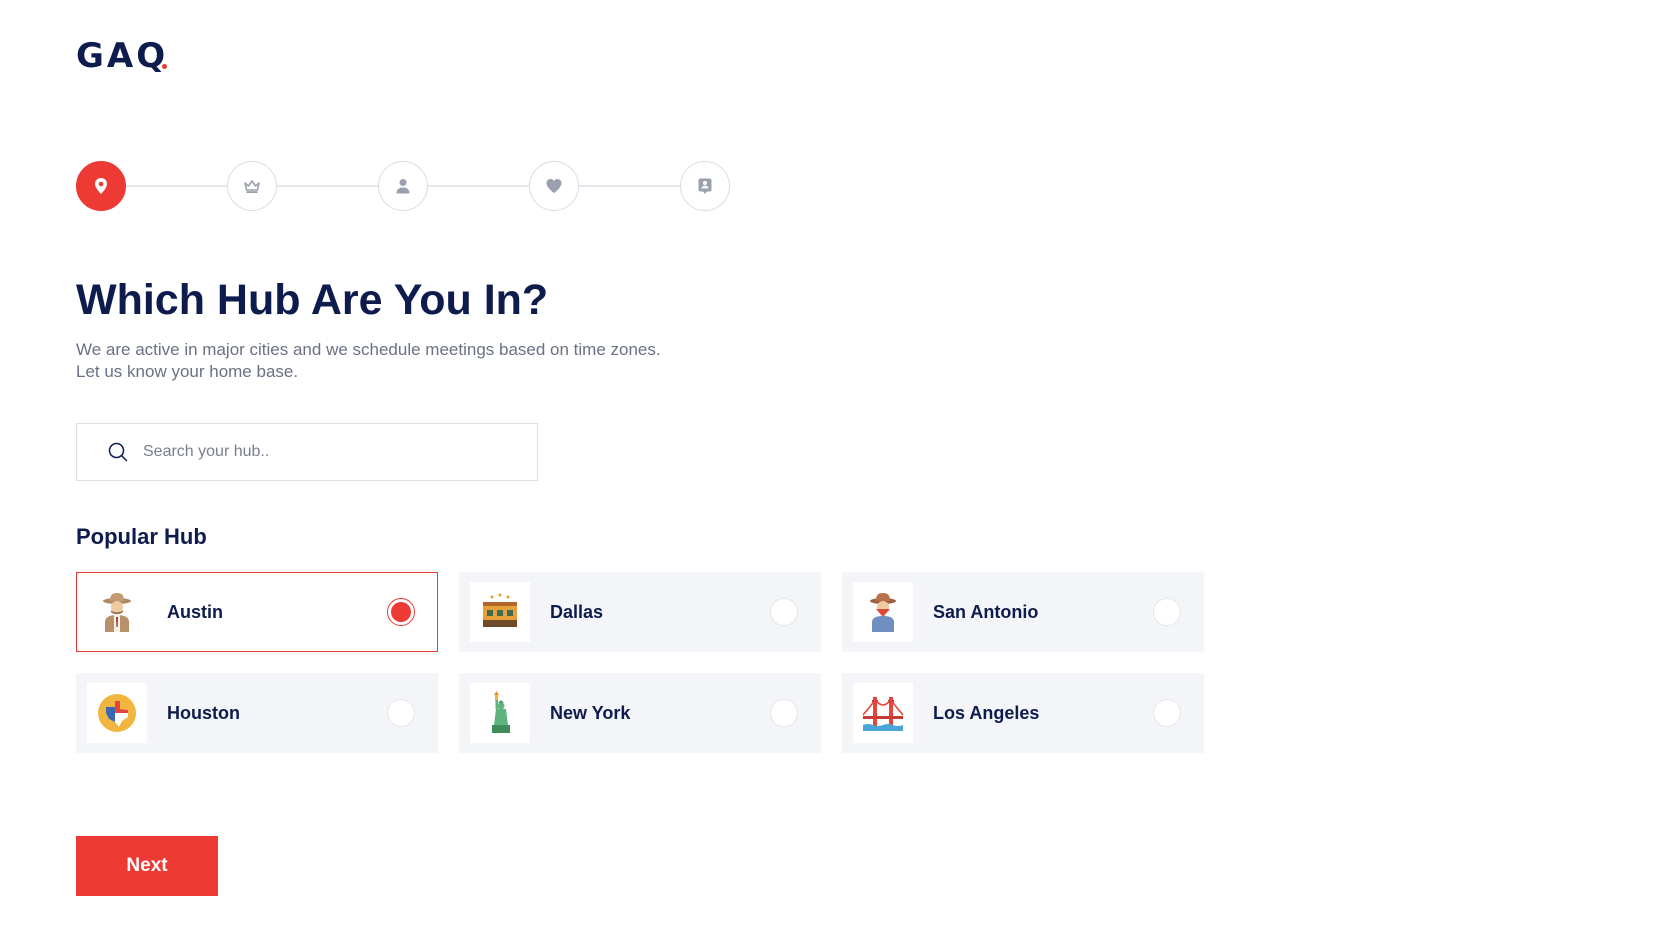 The width and height of the screenshot is (1671, 940). What do you see at coordinates (333, 452) in the screenshot?
I see `hub-search-input` at bounding box center [333, 452].